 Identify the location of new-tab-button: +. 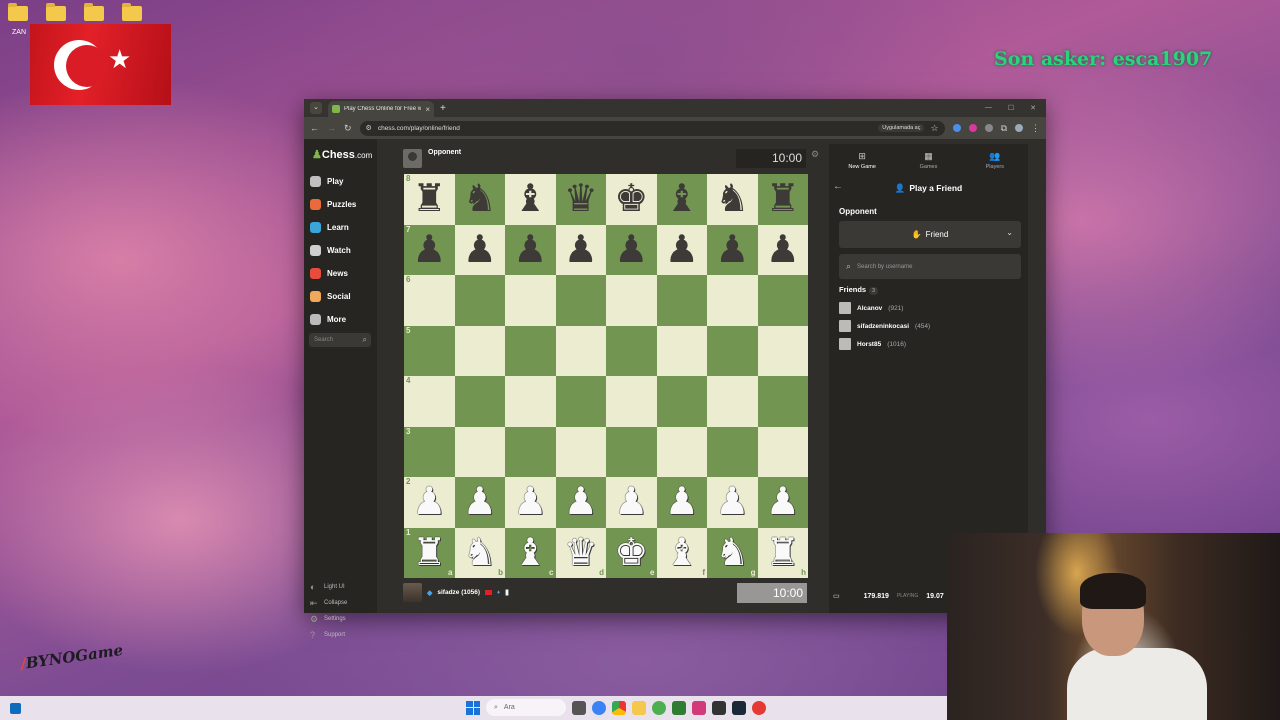
(443, 108).